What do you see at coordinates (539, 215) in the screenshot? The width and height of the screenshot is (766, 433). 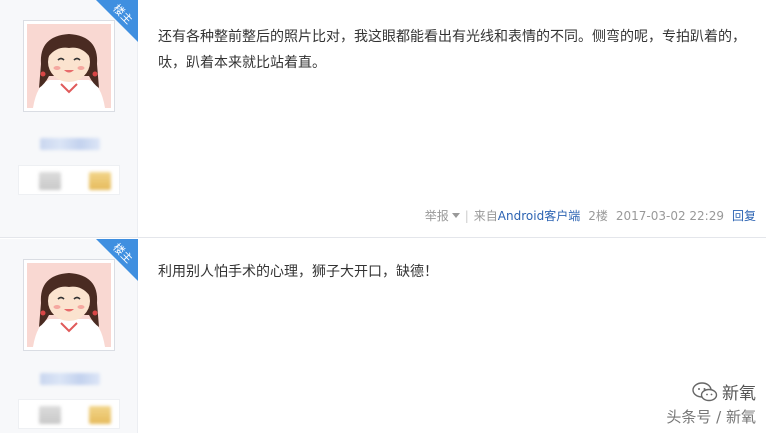 I see `client-link: Android客户端` at bounding box center [539, 215].